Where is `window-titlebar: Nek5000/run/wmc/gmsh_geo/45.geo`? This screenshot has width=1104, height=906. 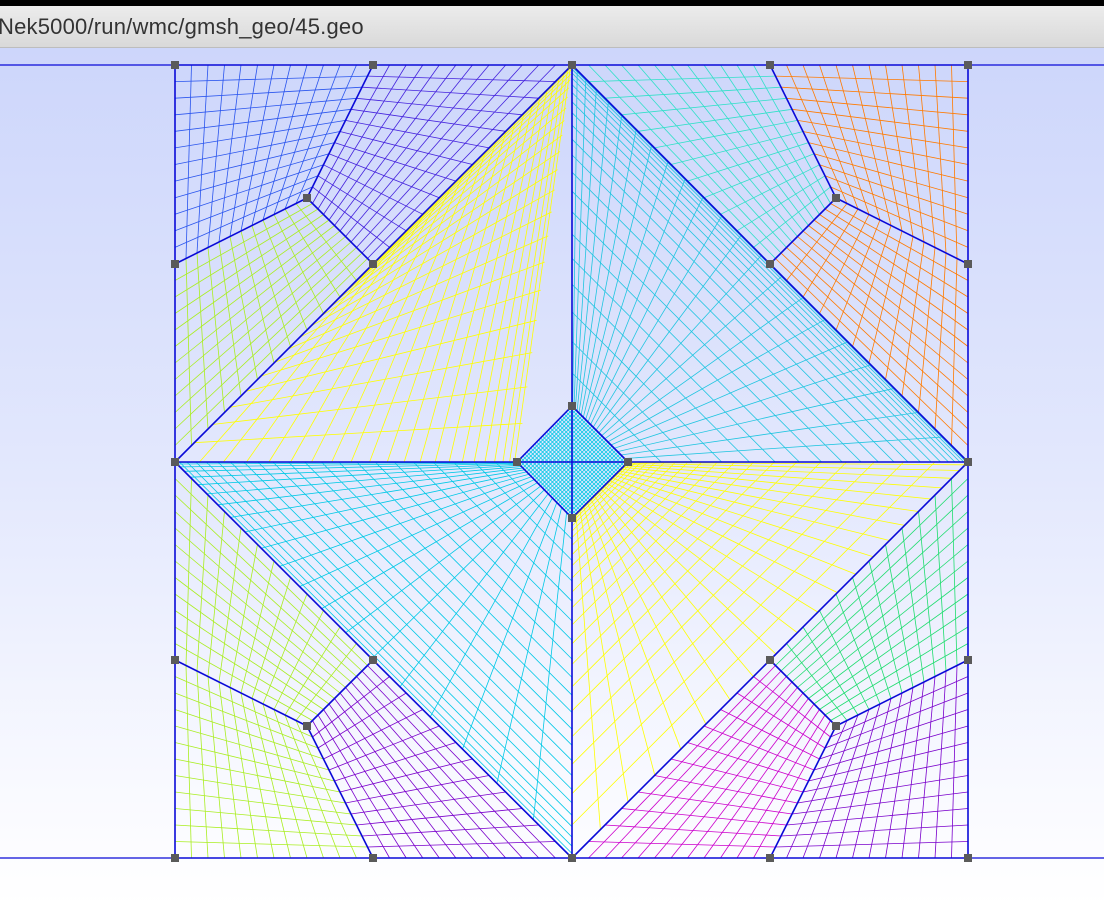 window-titlebar: Nek5000/run/wmc/gmsh_geo/45.geo is located at coordinates (552, 27).